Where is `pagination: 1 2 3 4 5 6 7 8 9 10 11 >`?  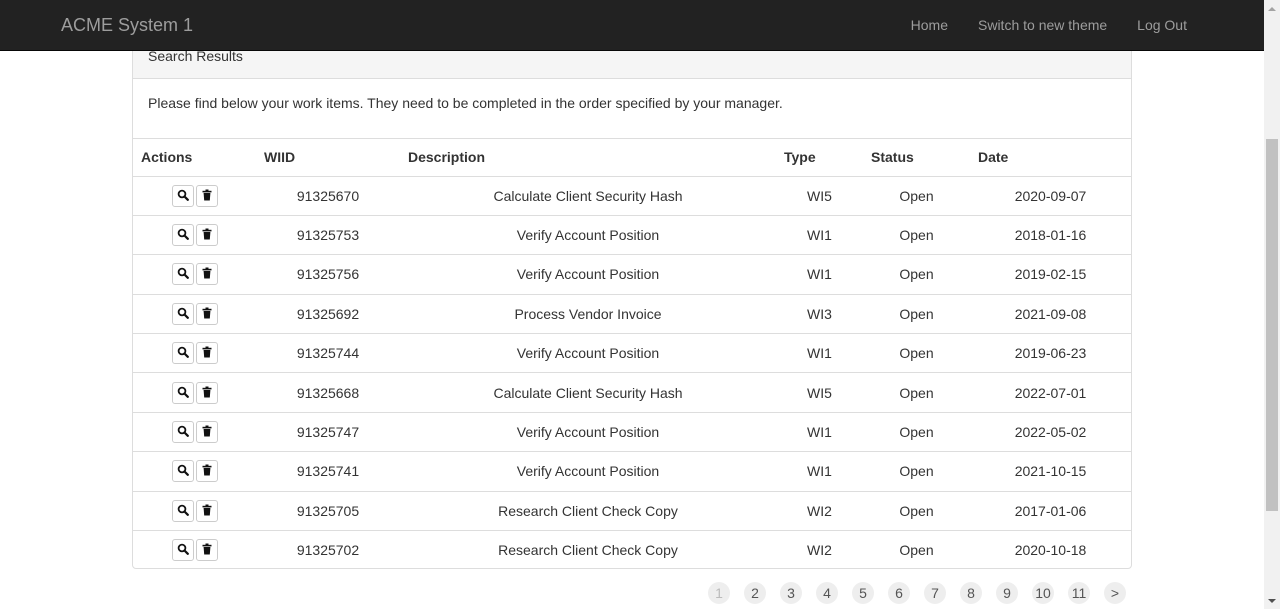
pagination: 1 2 3 4 5 6 7 8 9 10 11 > is located at coordinates (924, 593).